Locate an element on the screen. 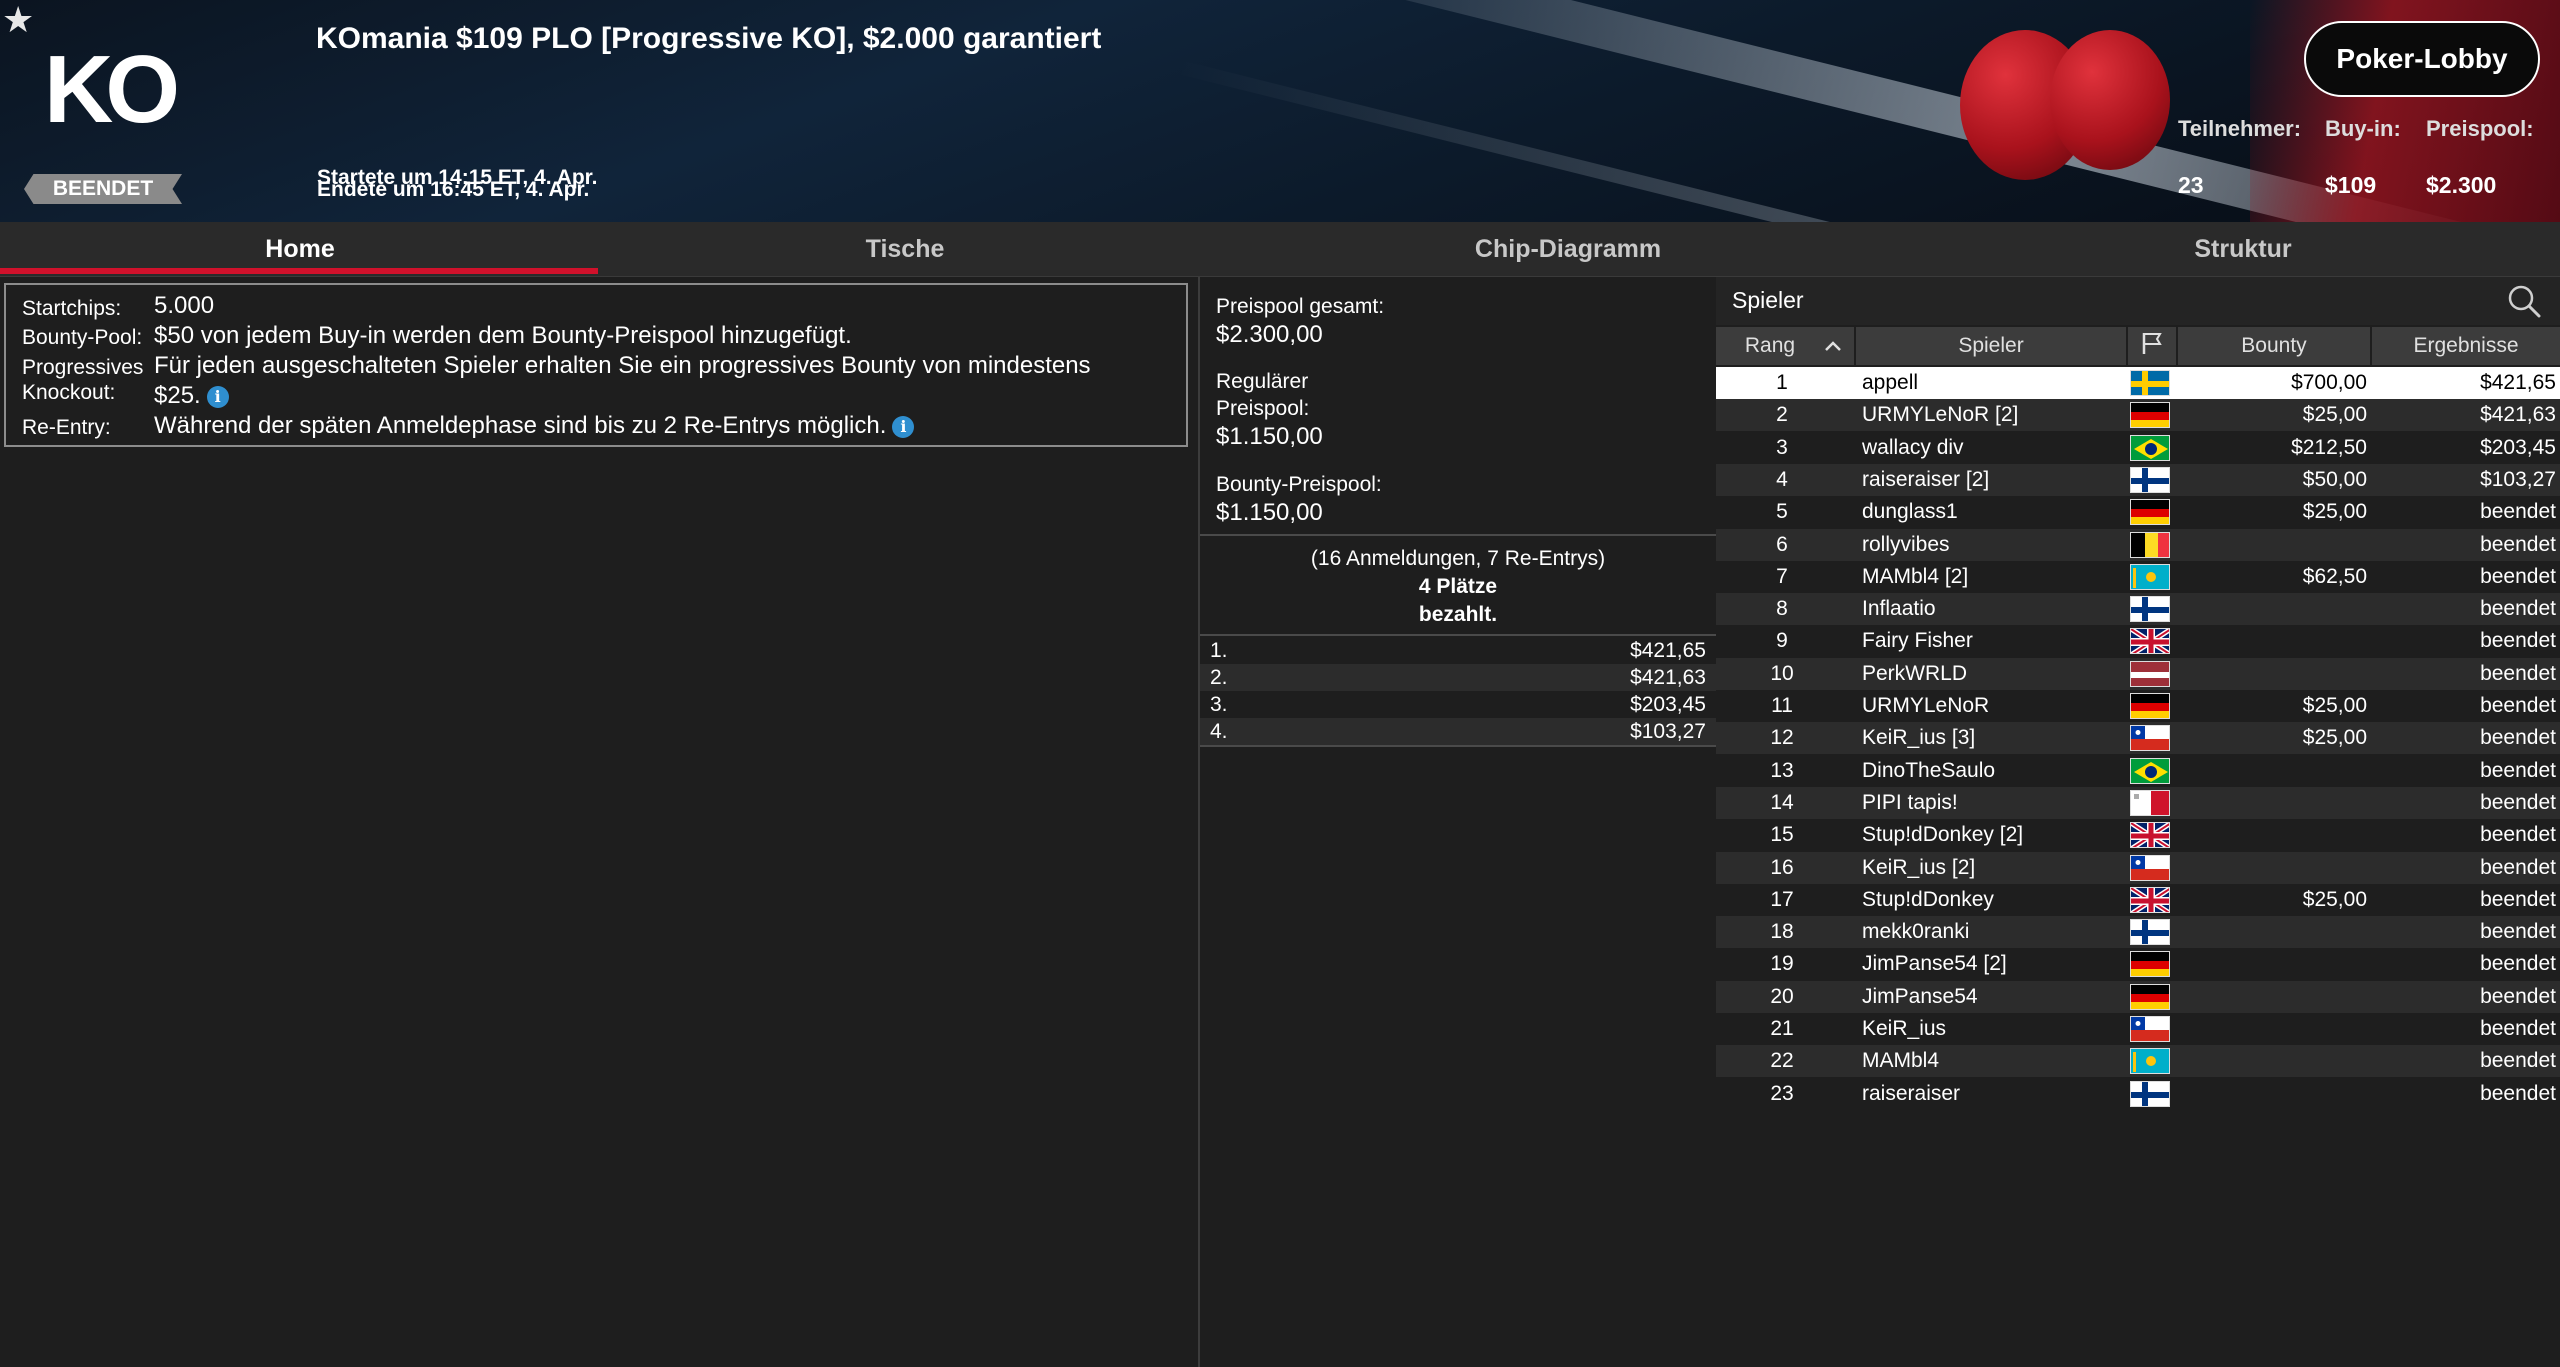 This screenshot has height=1367, width=2560. tab-bar: Home Tische Chip-Diagramm Struktur is located at coordinates (1280, 249).